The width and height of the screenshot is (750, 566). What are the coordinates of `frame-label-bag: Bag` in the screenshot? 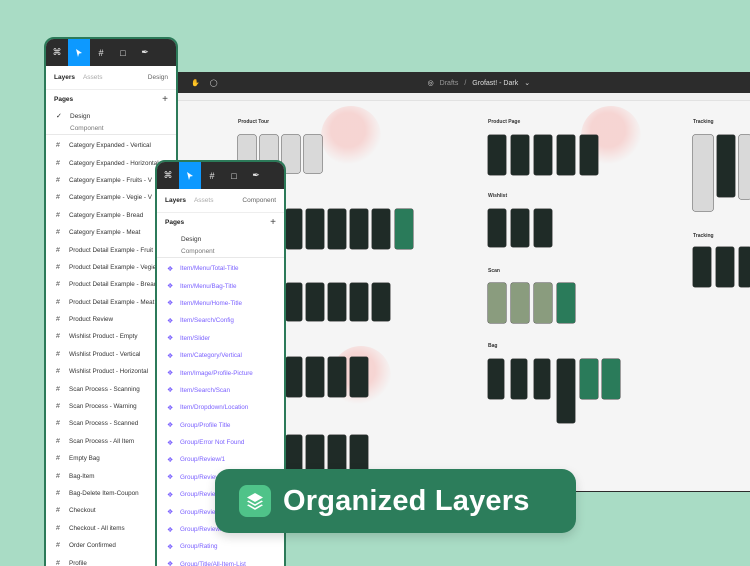 It's located at (492, 346).